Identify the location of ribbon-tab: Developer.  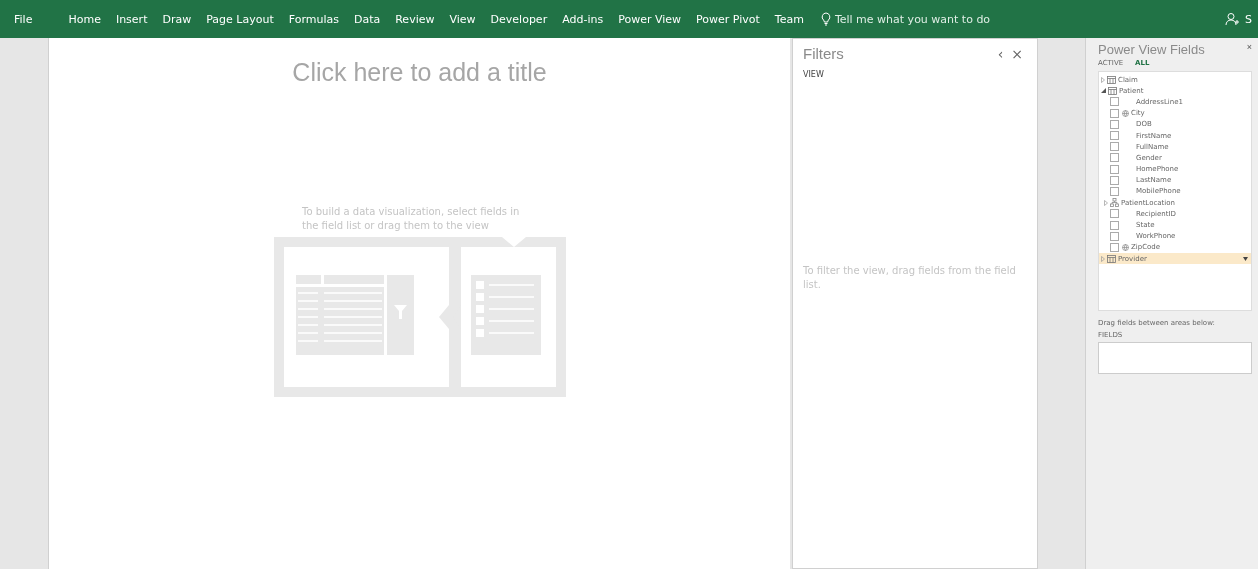
(519, 19).